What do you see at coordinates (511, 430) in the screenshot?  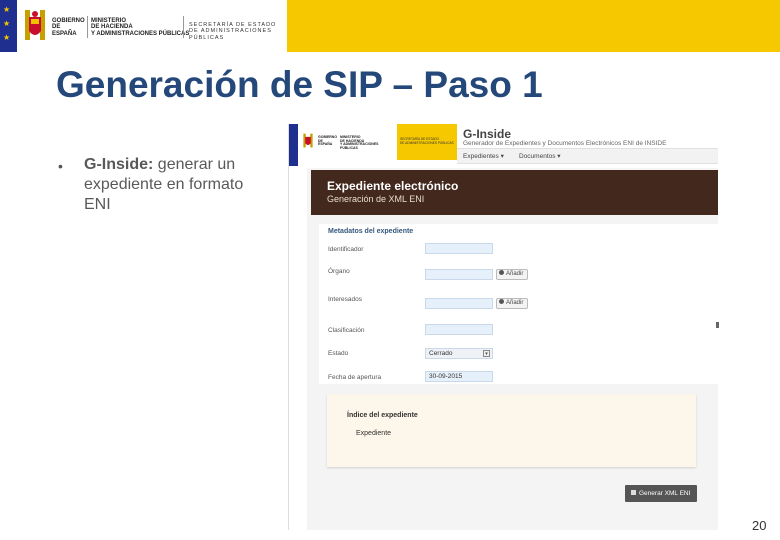 I see `indice-panel: Índice del expediente Expediente` at bounding box center [511, 430].